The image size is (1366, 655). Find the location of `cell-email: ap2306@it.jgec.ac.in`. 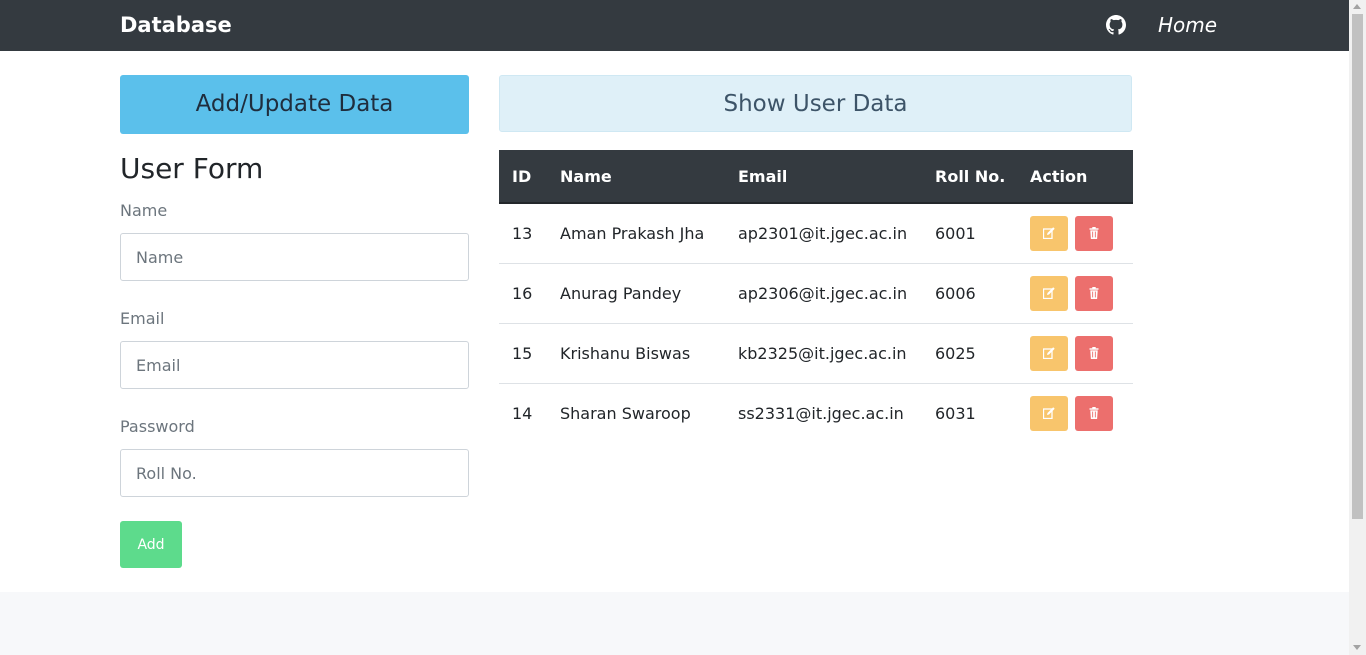

cell-email: ap2306@it.jgec.ac.in is located at coordinates (823, 293).